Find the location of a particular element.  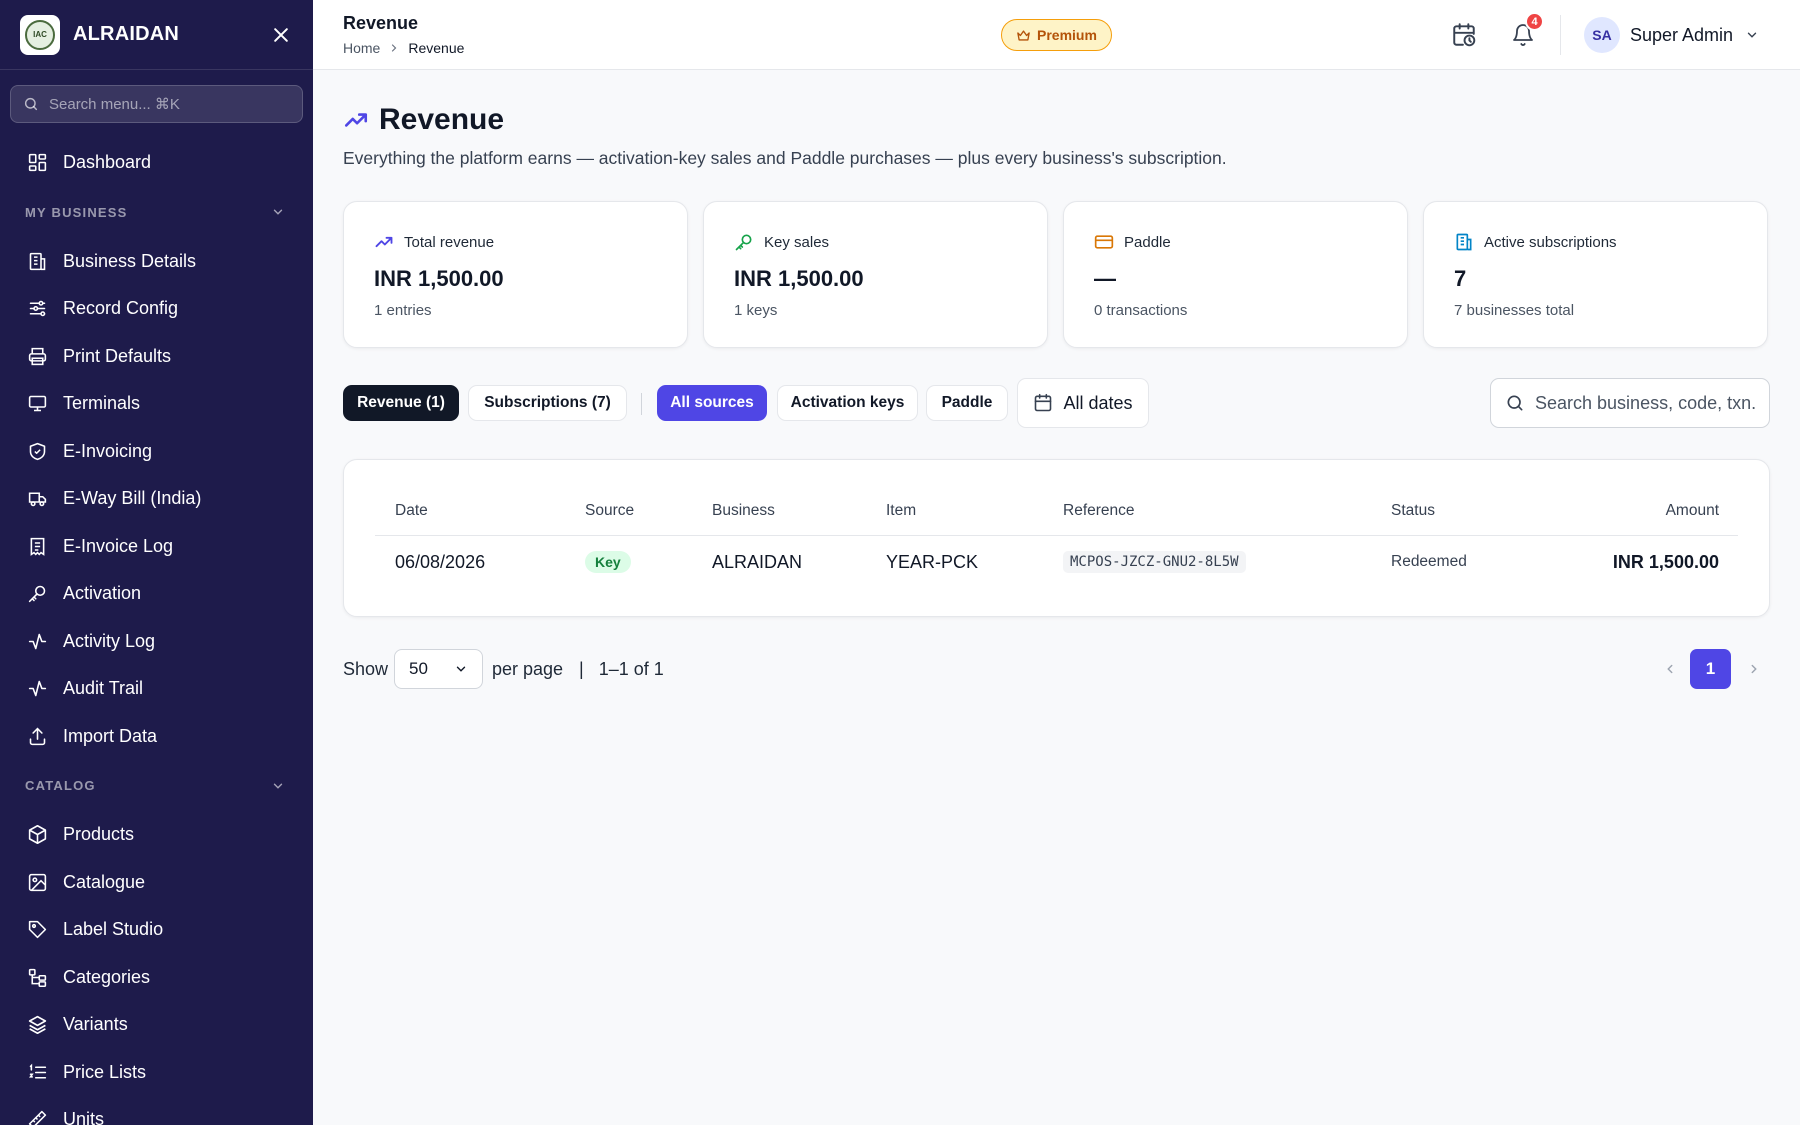

range-text: 1–1 of 1 is located at coordinates (631, 669).